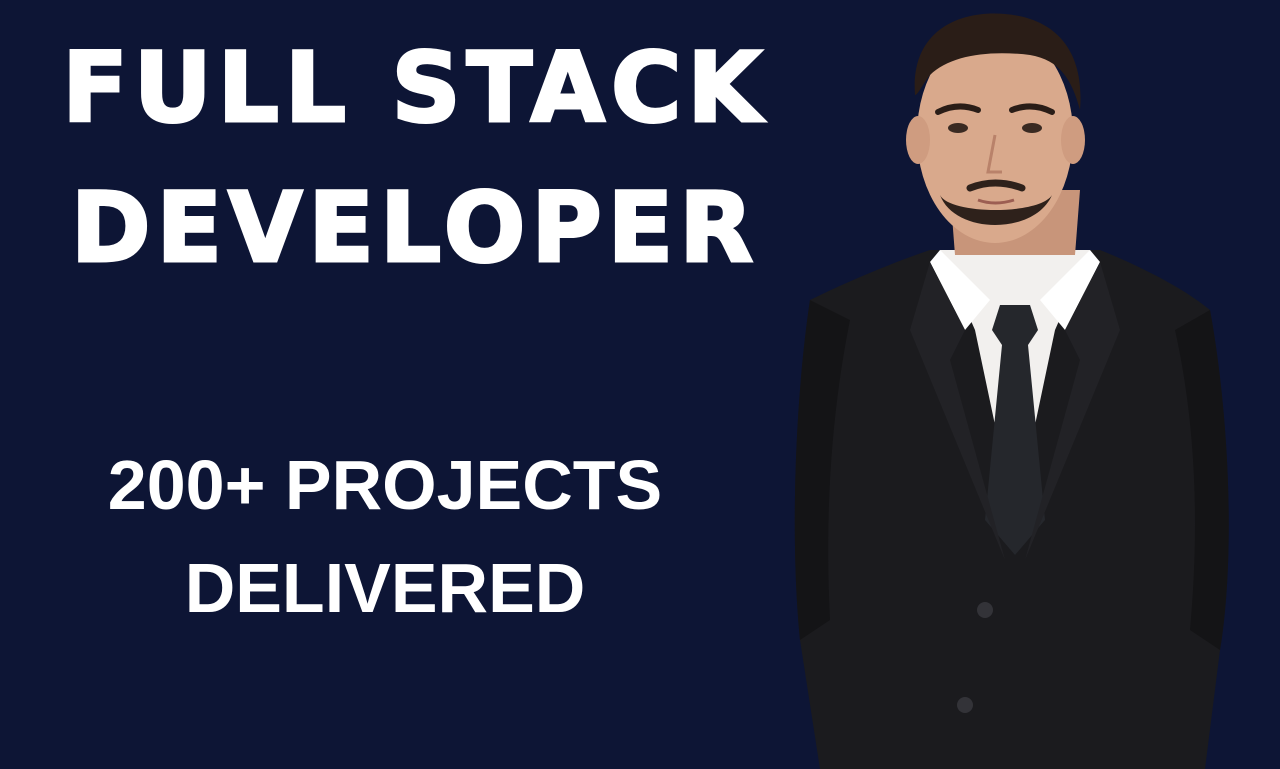 The image size is (1280, 769). Describe the element at coordinates (385, 485) in the screenshot. I see `subline-line-1: 200+ PROJECTS` at that location.